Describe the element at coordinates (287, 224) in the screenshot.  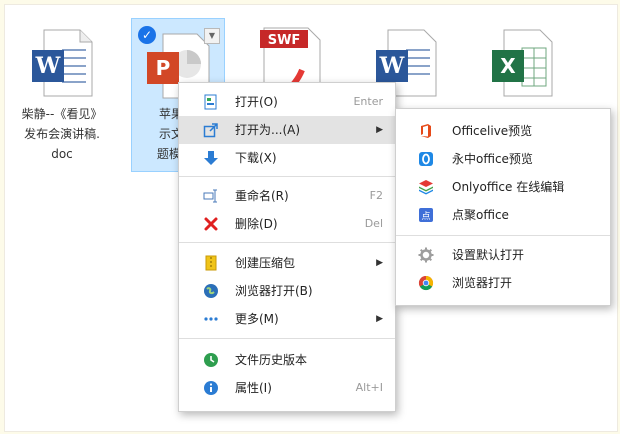
I see `menu-item-delete: 删除(D) Del` at that location.